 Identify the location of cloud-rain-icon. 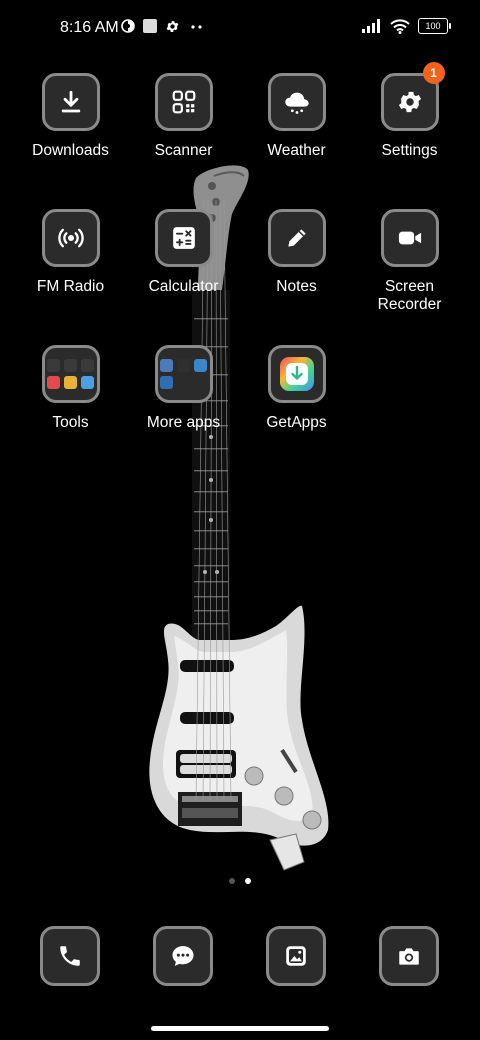
(296, 103).